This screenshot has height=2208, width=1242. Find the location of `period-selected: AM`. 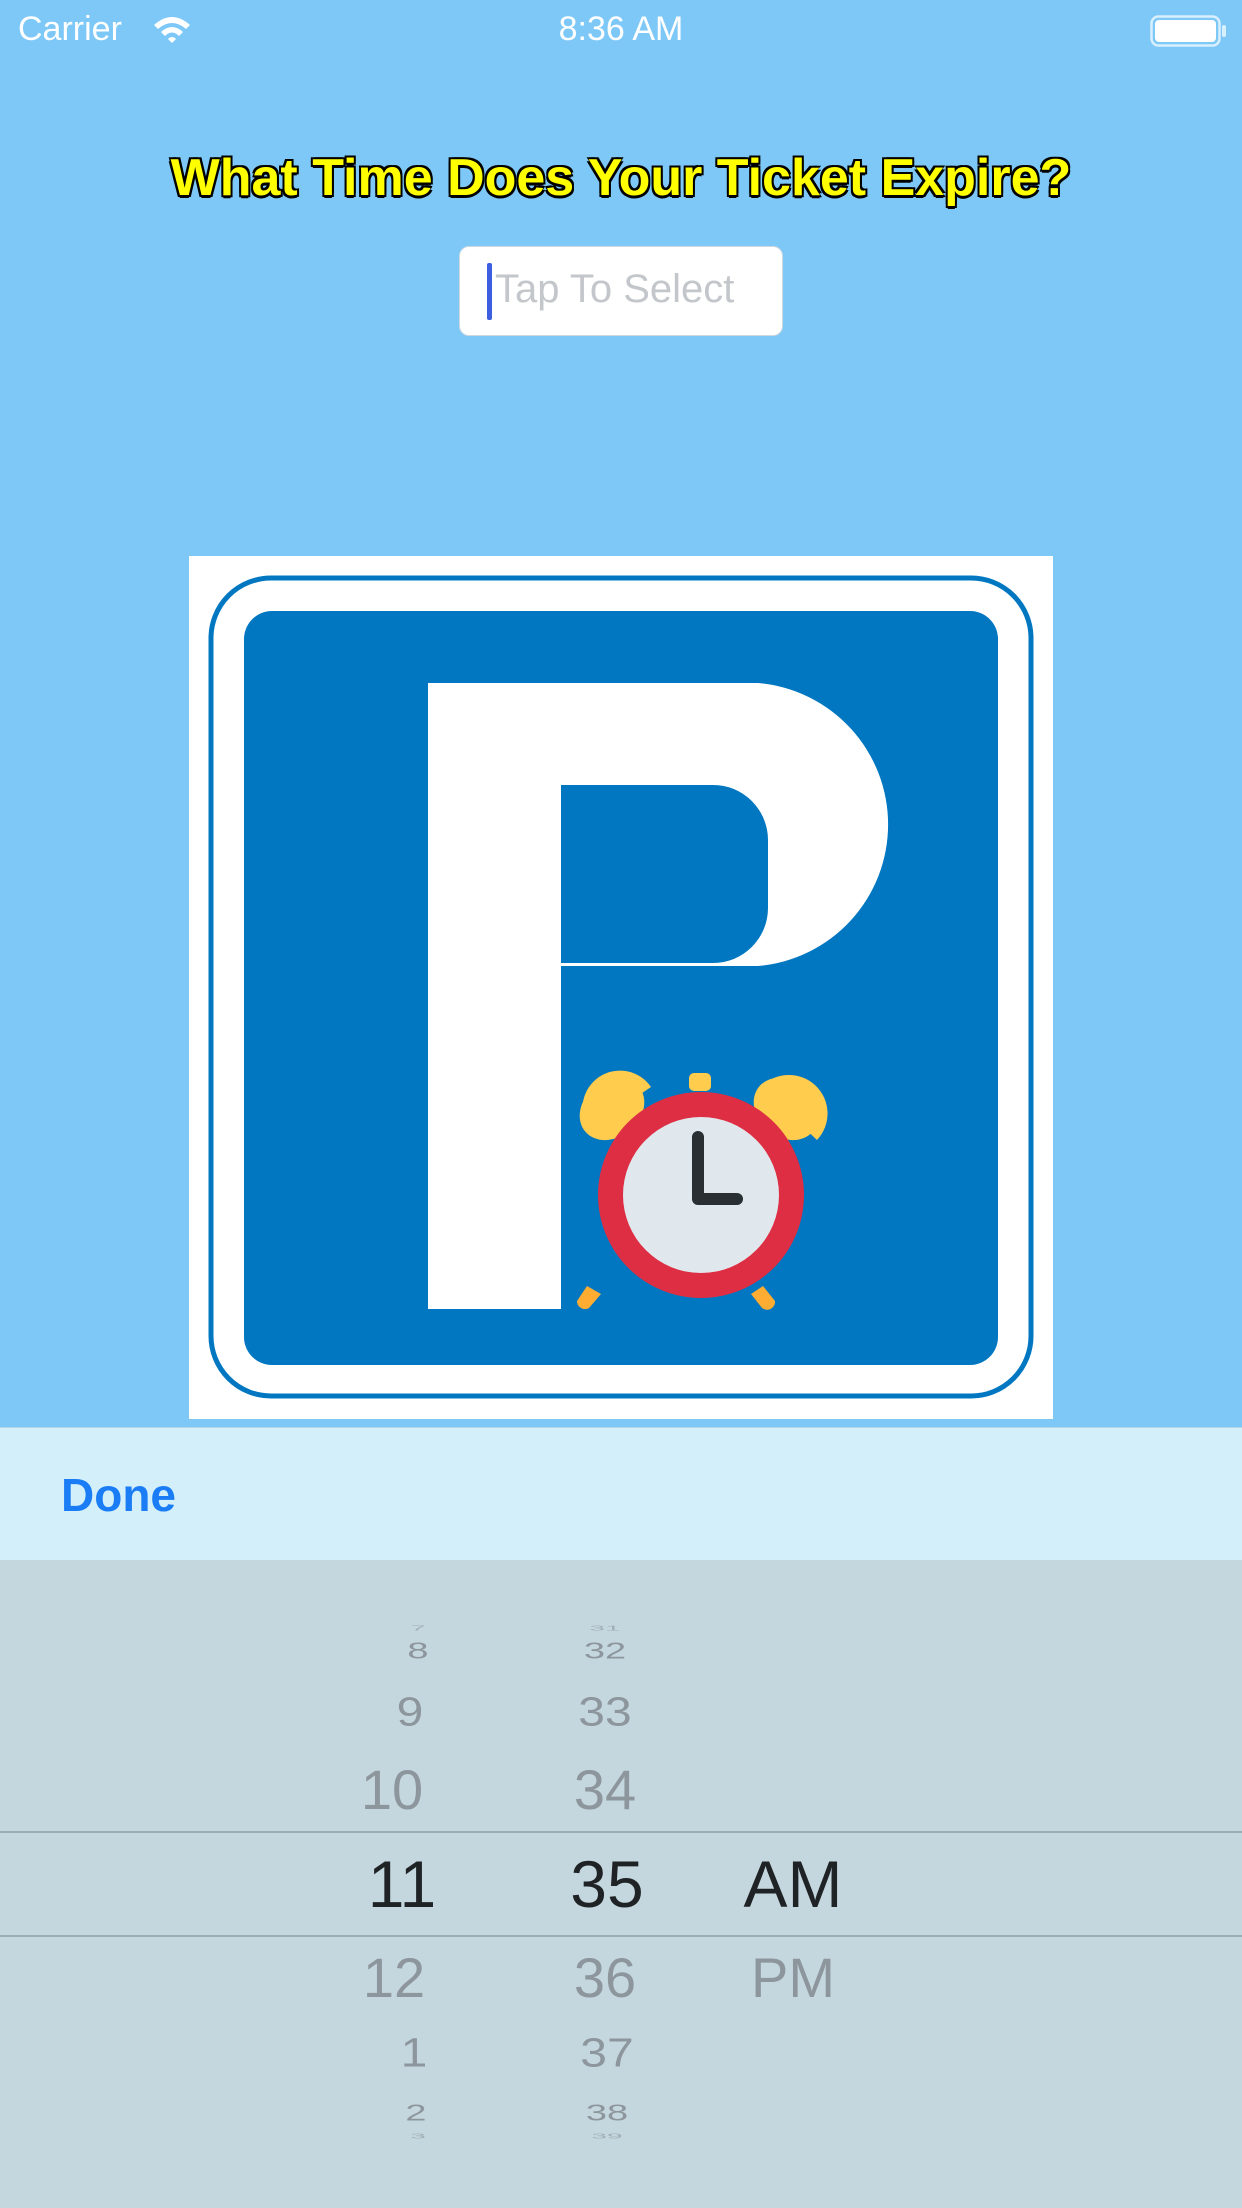

period-selected: AM is located at coordinates (793, 1884).